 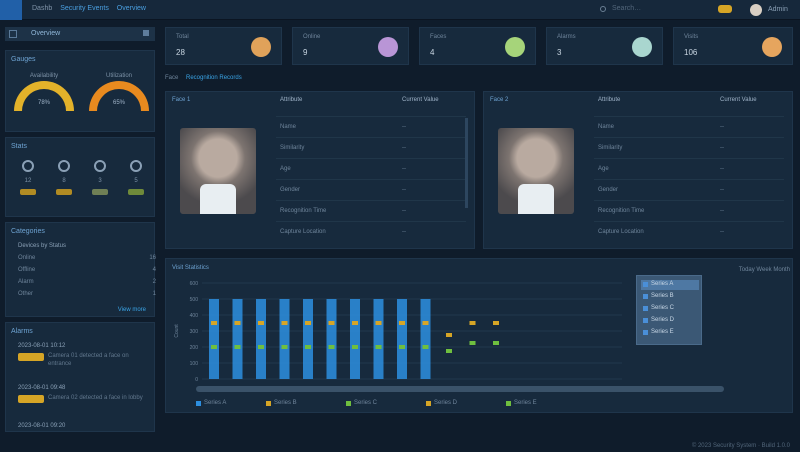 I want to click on dropdown-option: Series E, so click(x=670, y=333).